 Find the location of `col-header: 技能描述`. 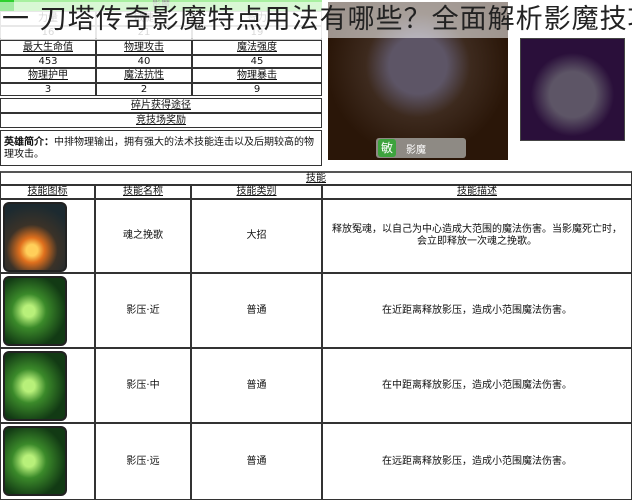

col-header: 技能描述 is located at coordinates (477, 192).